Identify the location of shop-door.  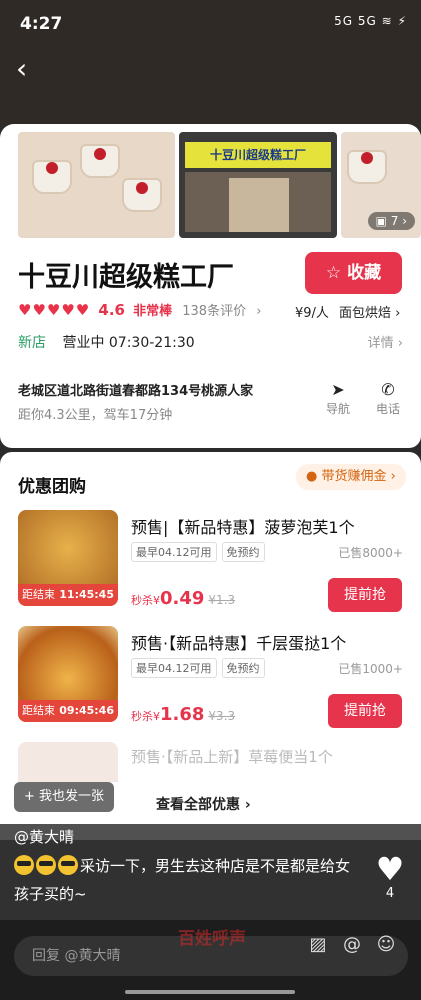
(259, 205).